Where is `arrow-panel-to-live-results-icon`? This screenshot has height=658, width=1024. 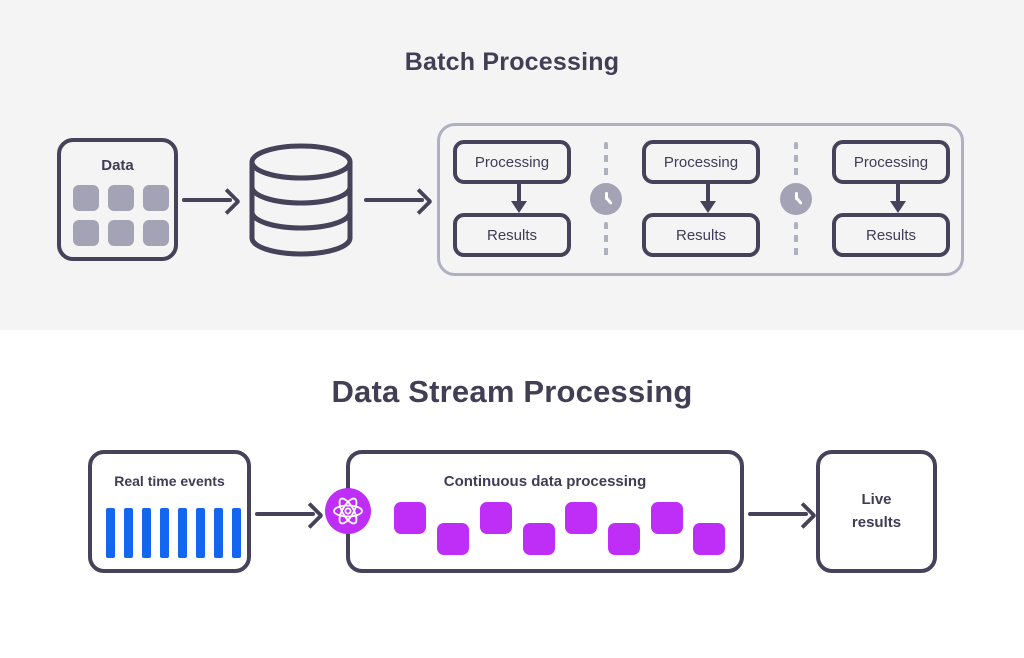
arrow-panel-to-live-results-icon is located at coordinates (782, 515).